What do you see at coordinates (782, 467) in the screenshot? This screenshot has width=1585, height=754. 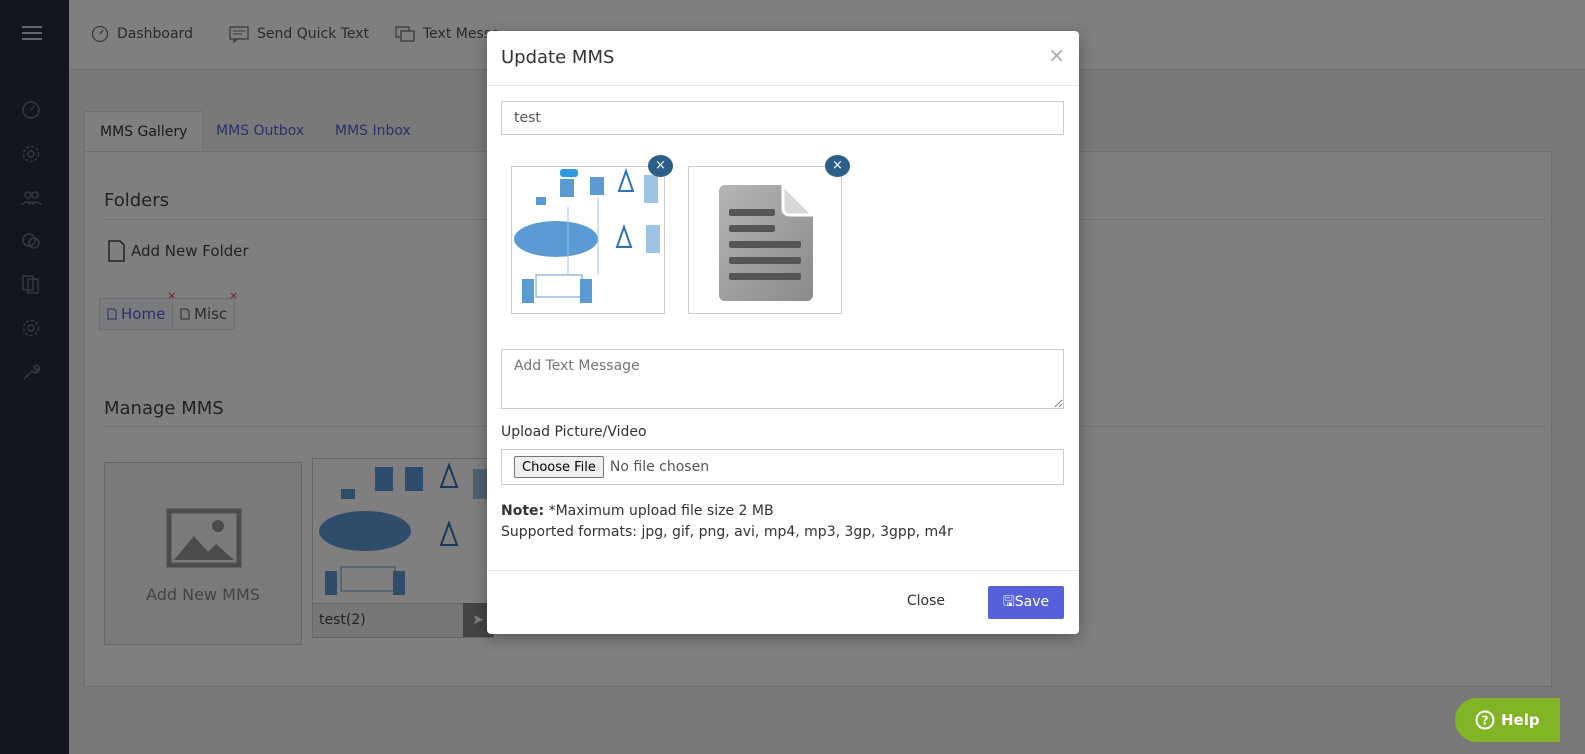 I see `file-upload-field: Choose File No file chosen` at bounding box center [782, 467].